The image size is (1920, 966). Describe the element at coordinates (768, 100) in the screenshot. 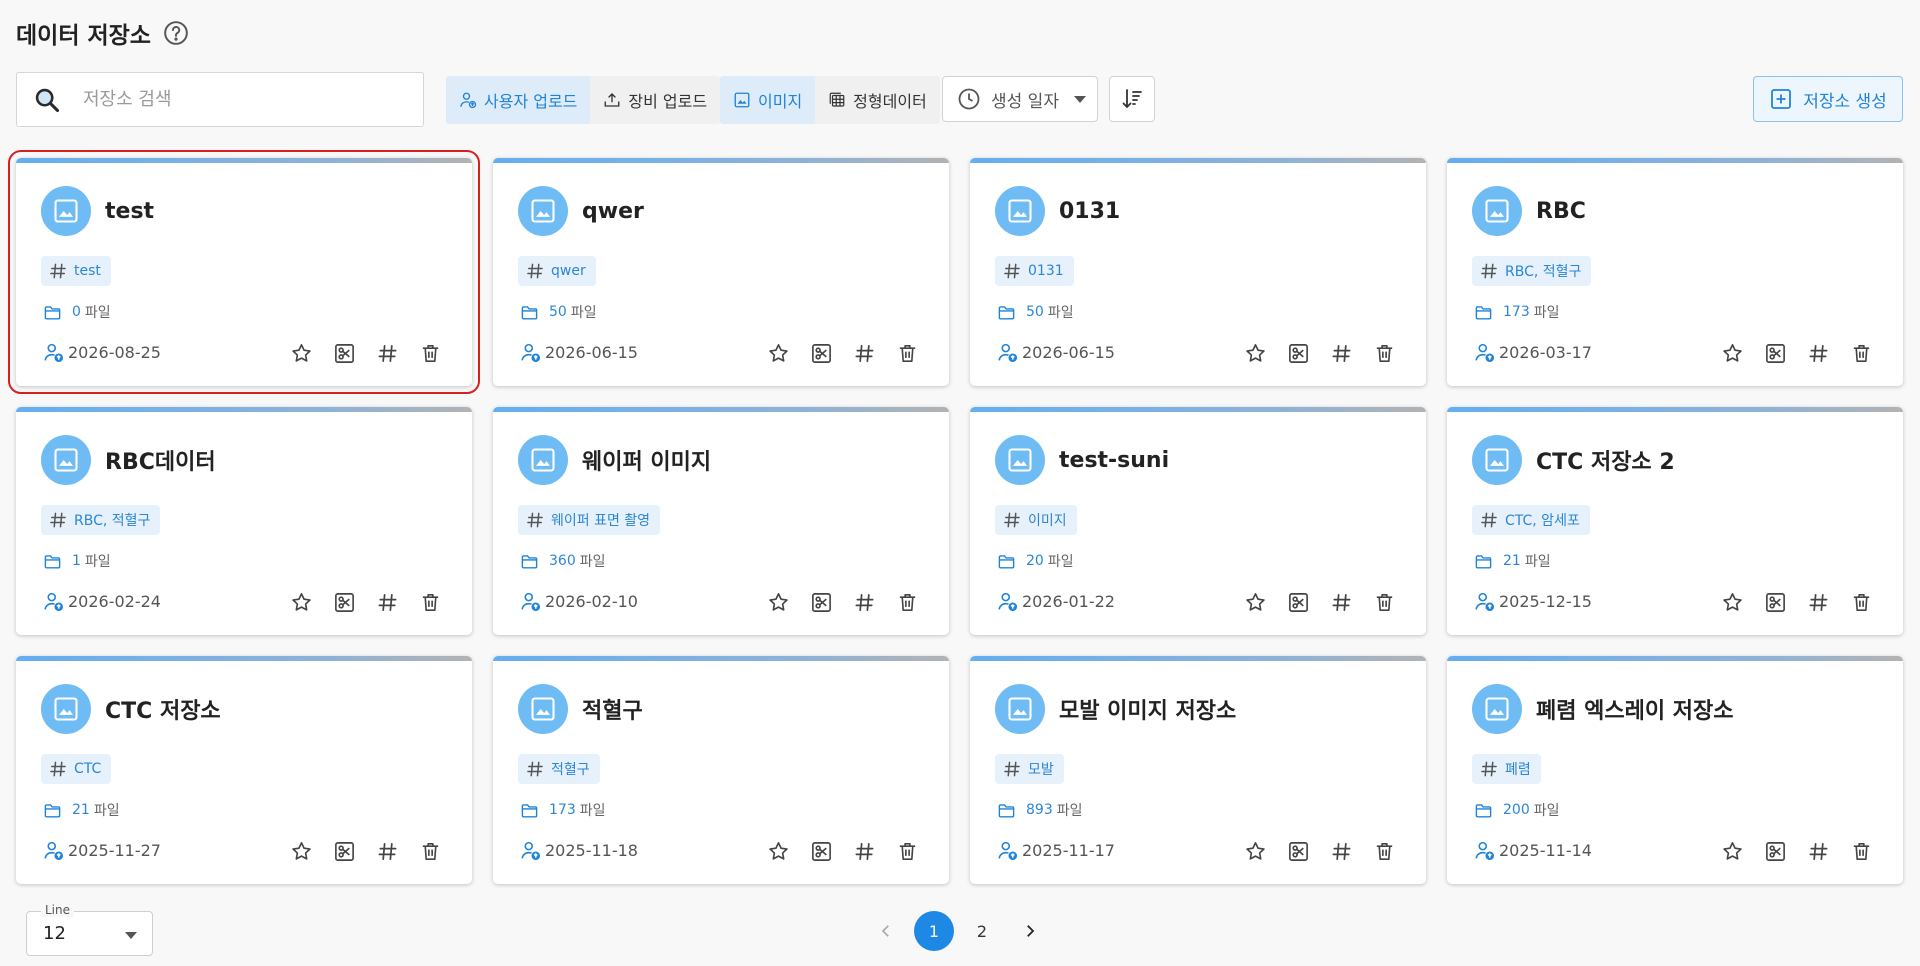

I see `image-filter-button: 이미지` at that location.